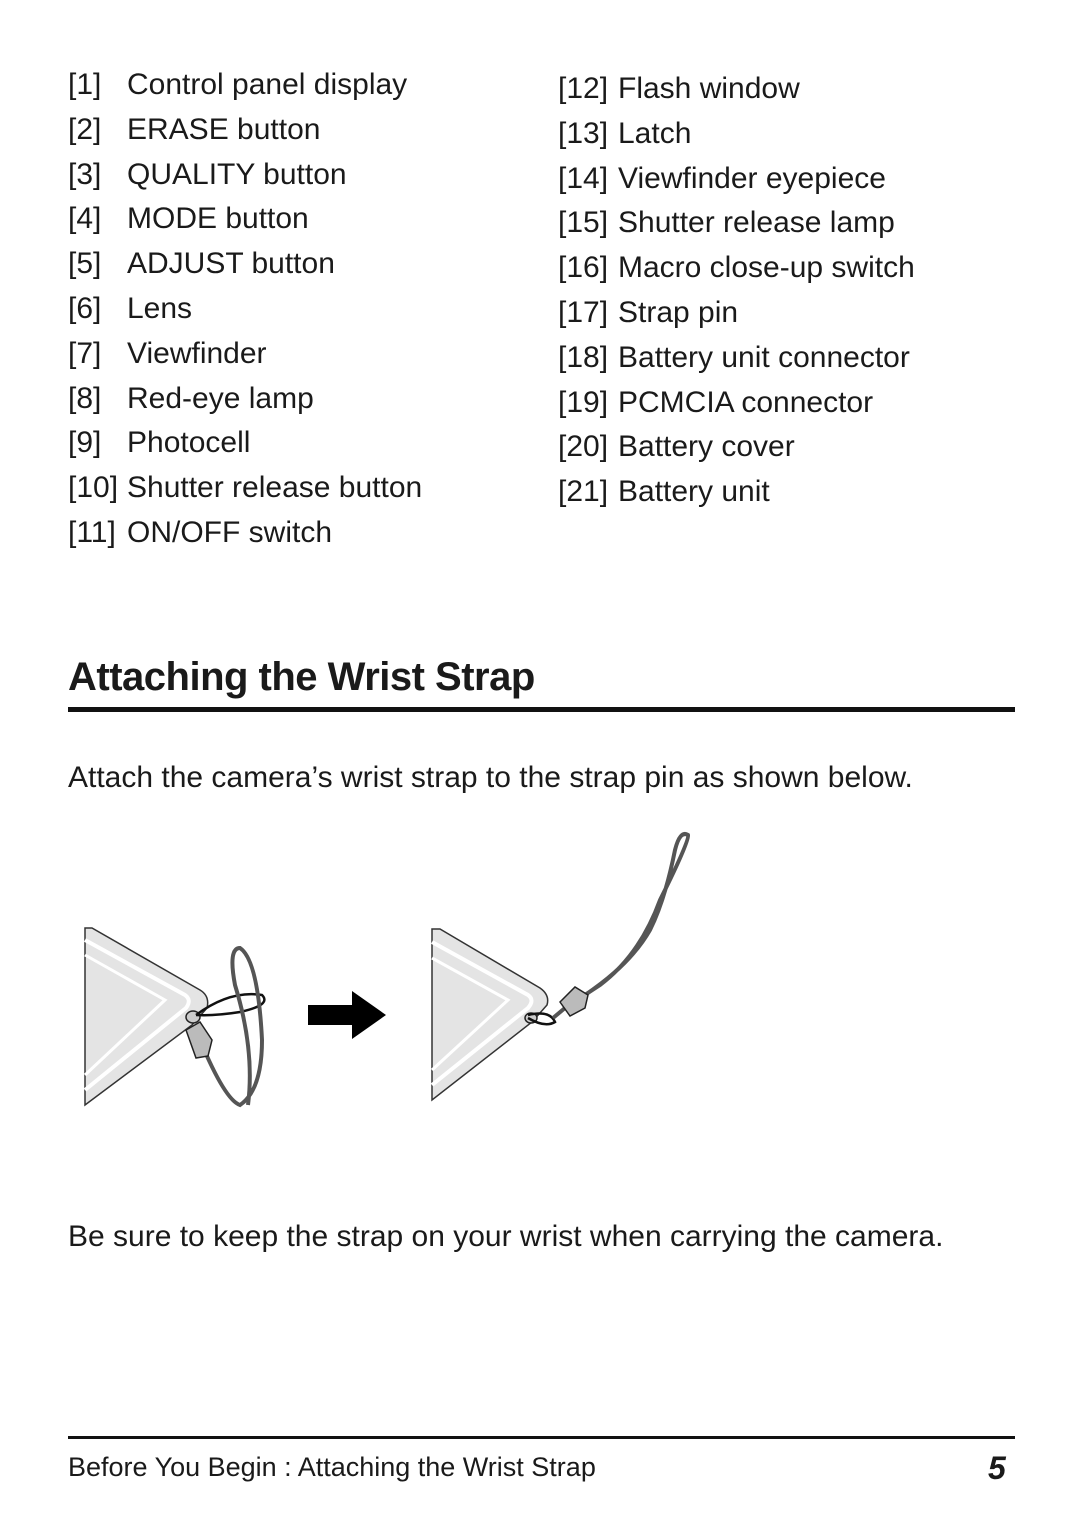 Image resolution: width=1080 pixels, height=1536 pixels. What do you see at coordinates (387, 970) in the screenshot?
I see `wrist-strap-illustration` at bounding box center [387, 970].